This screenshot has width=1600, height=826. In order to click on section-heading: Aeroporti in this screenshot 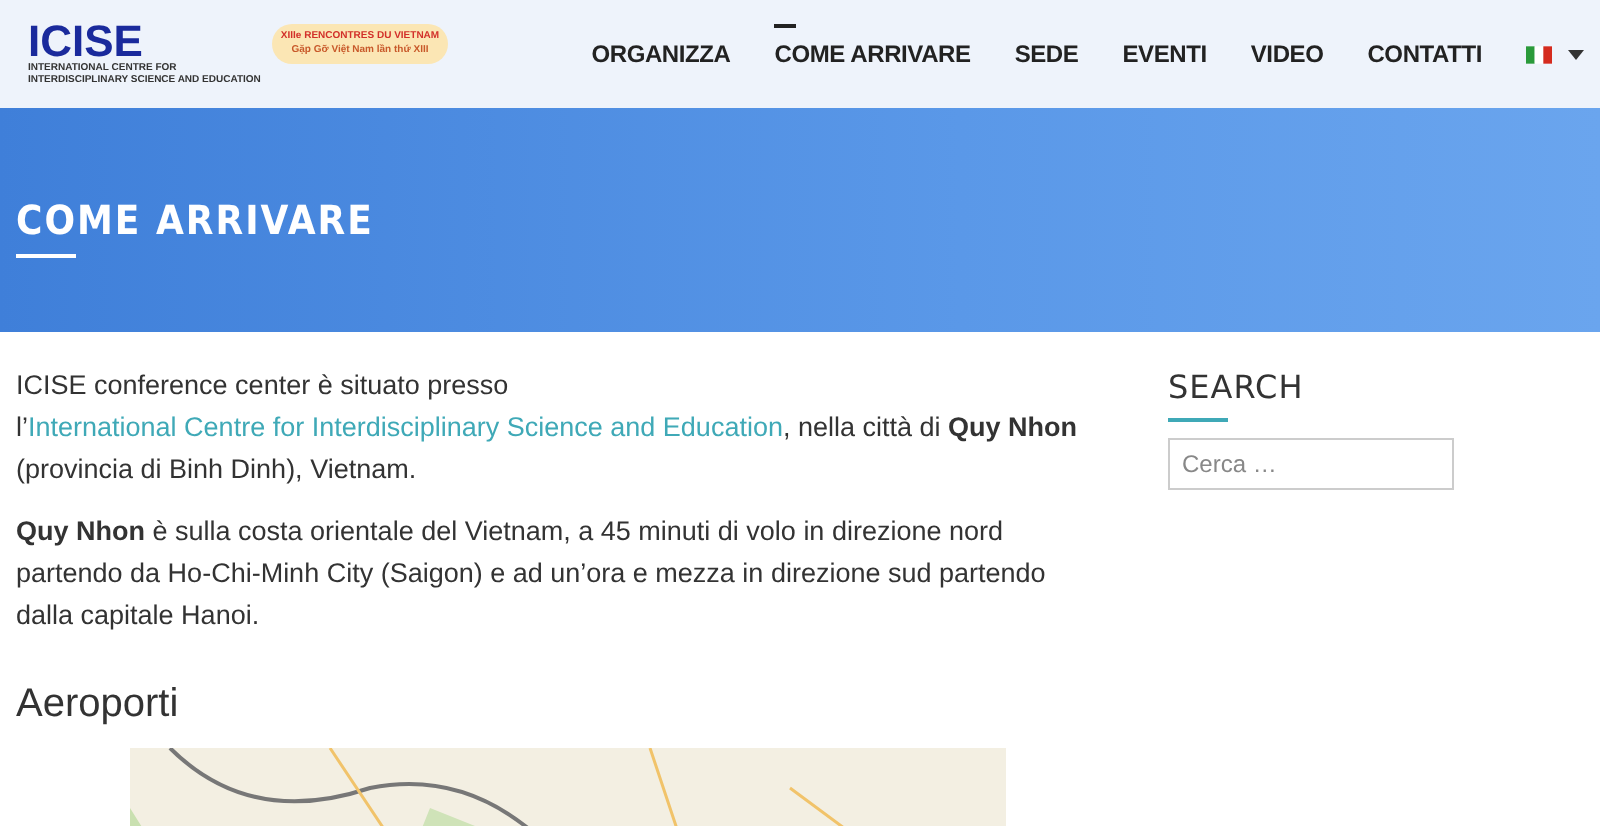, I will do `click(98, 704)`.